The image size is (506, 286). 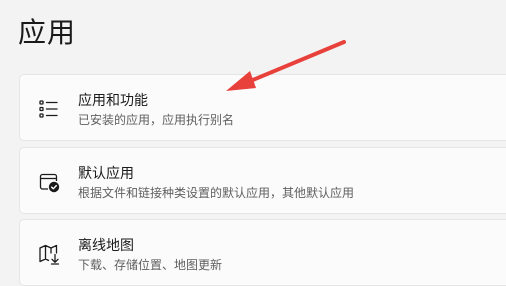 What do you see at coordinates (47, 32) in the screenshot?
I see `page-title: 应用` at bounding box center [47, 32].